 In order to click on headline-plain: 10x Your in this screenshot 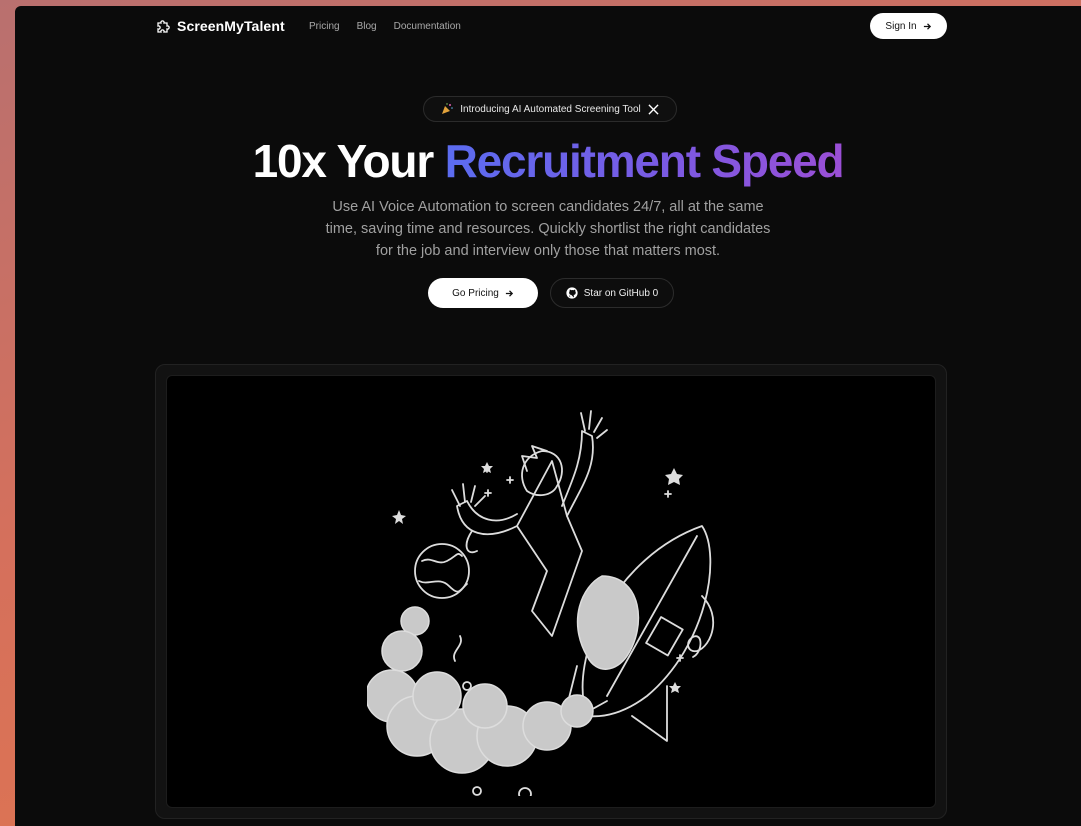, I will do `click(343, 161)`.